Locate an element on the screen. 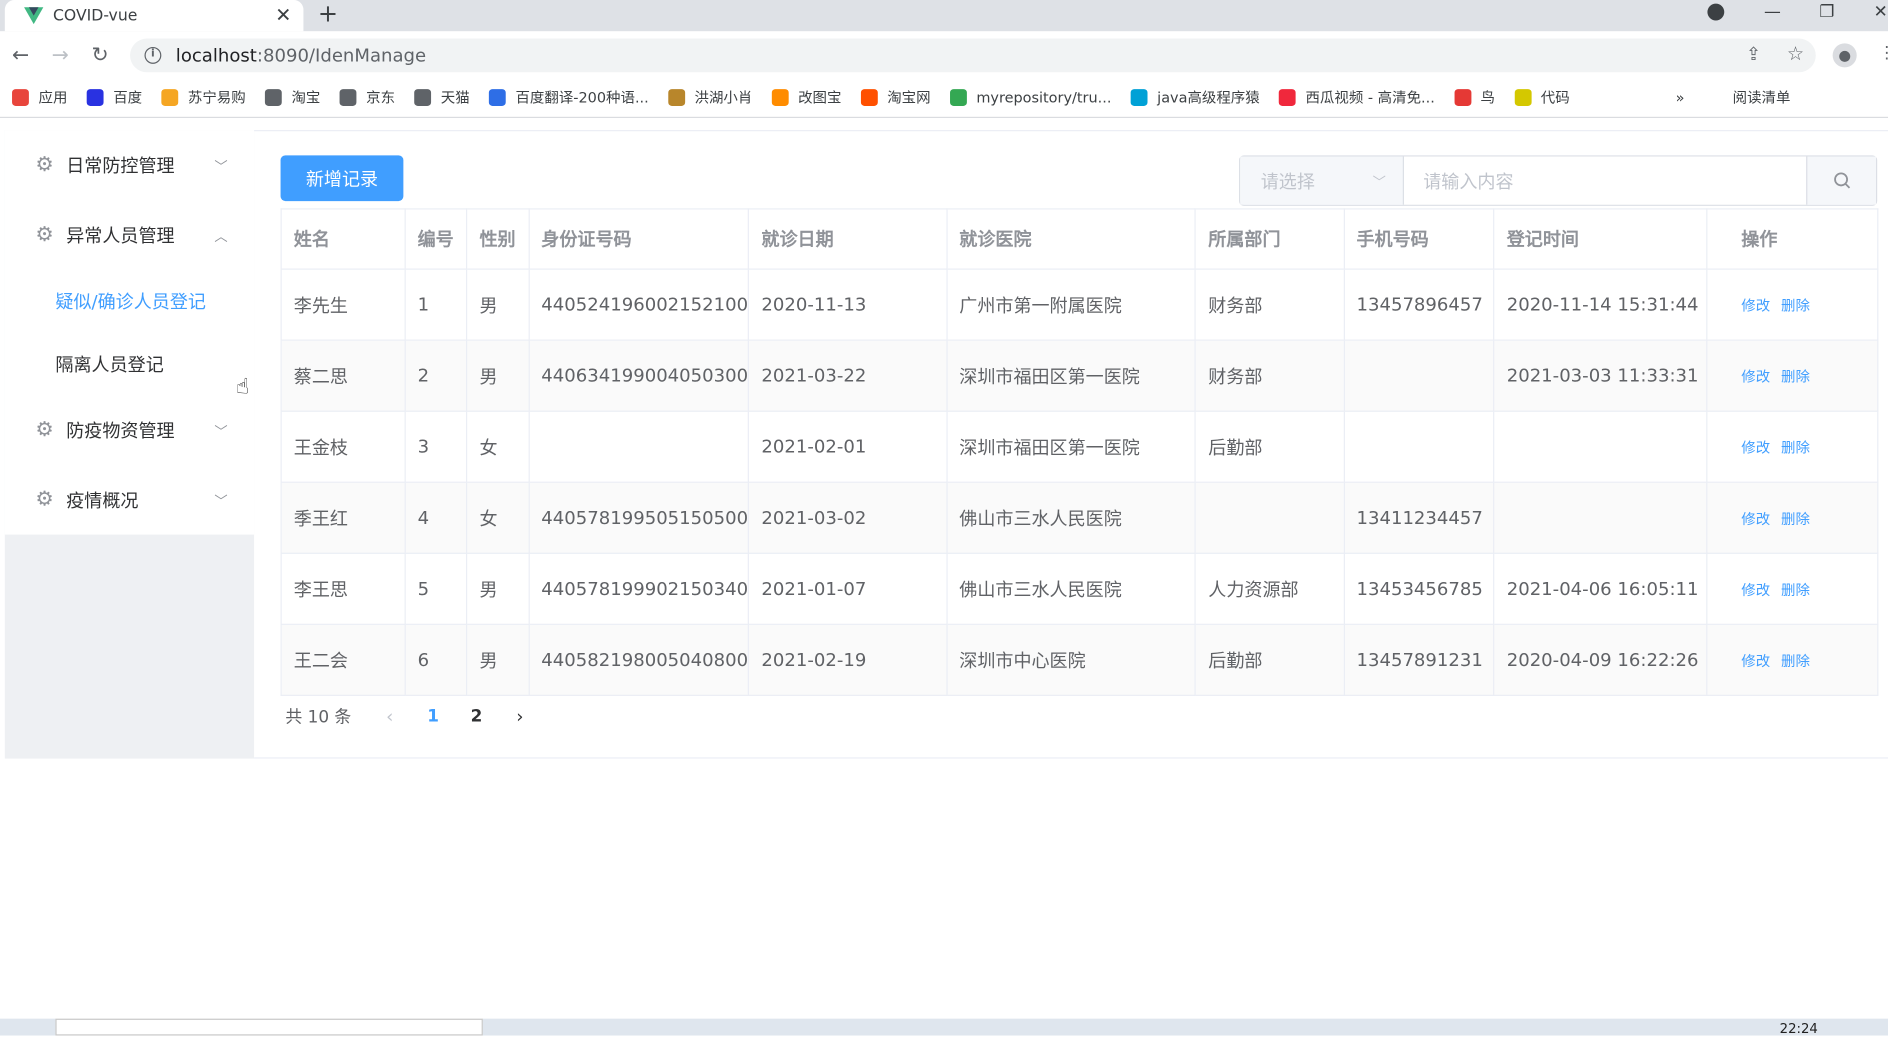 The image size is (1888, 1037). info-icon: i is located at coordinates (153, 55).